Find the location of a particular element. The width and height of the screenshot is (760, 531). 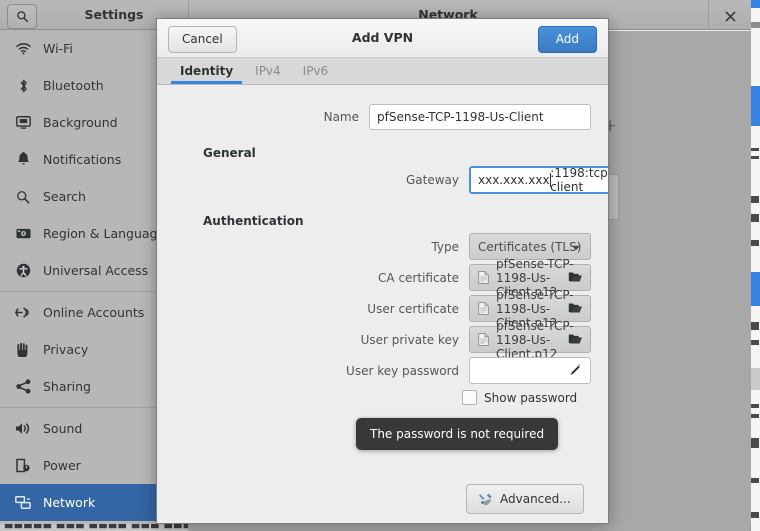

ca-certificate-label: CA certificate is located at coordinates (418, 277).